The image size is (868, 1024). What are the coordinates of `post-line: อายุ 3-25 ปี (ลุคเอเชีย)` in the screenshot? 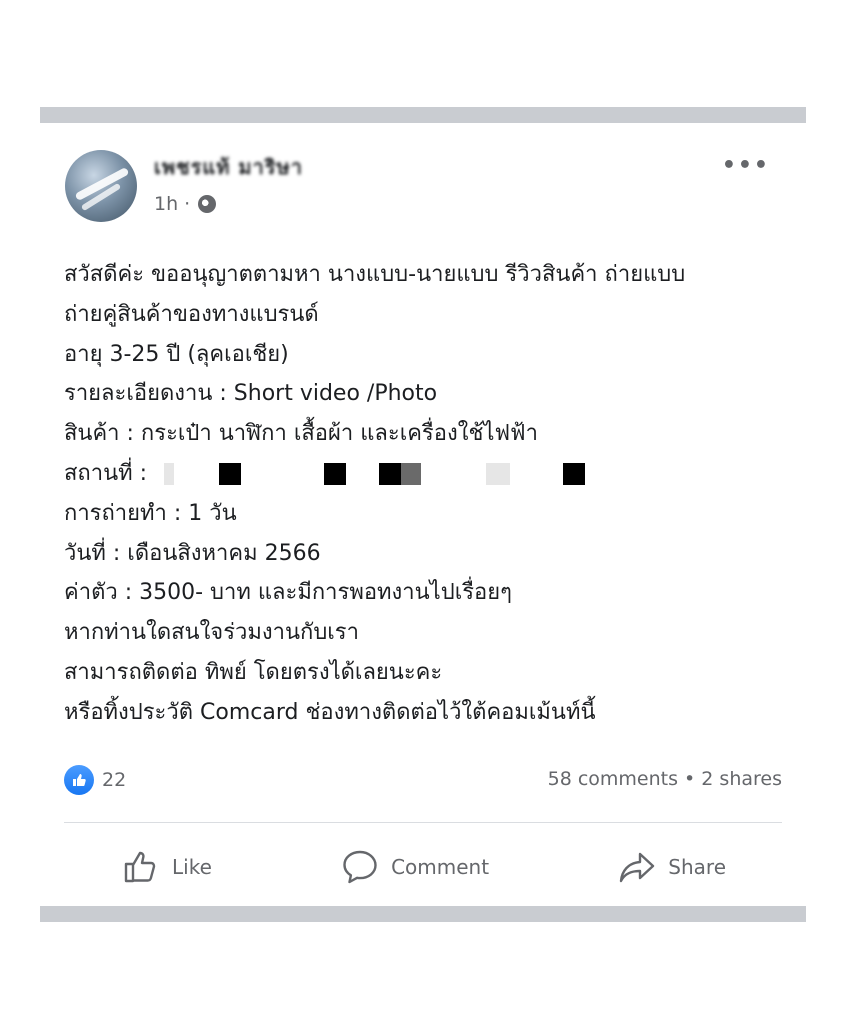 It's located at (176, 354).